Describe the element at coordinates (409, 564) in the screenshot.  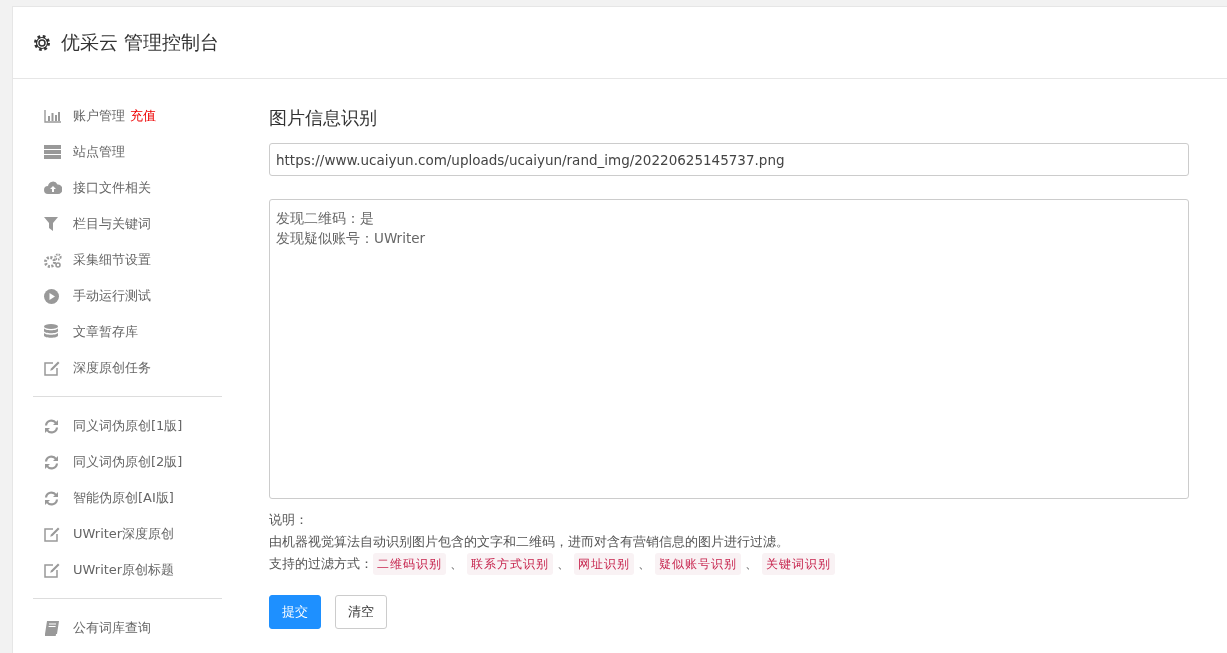
I see `filter-tag: 二维码识别` at that location.